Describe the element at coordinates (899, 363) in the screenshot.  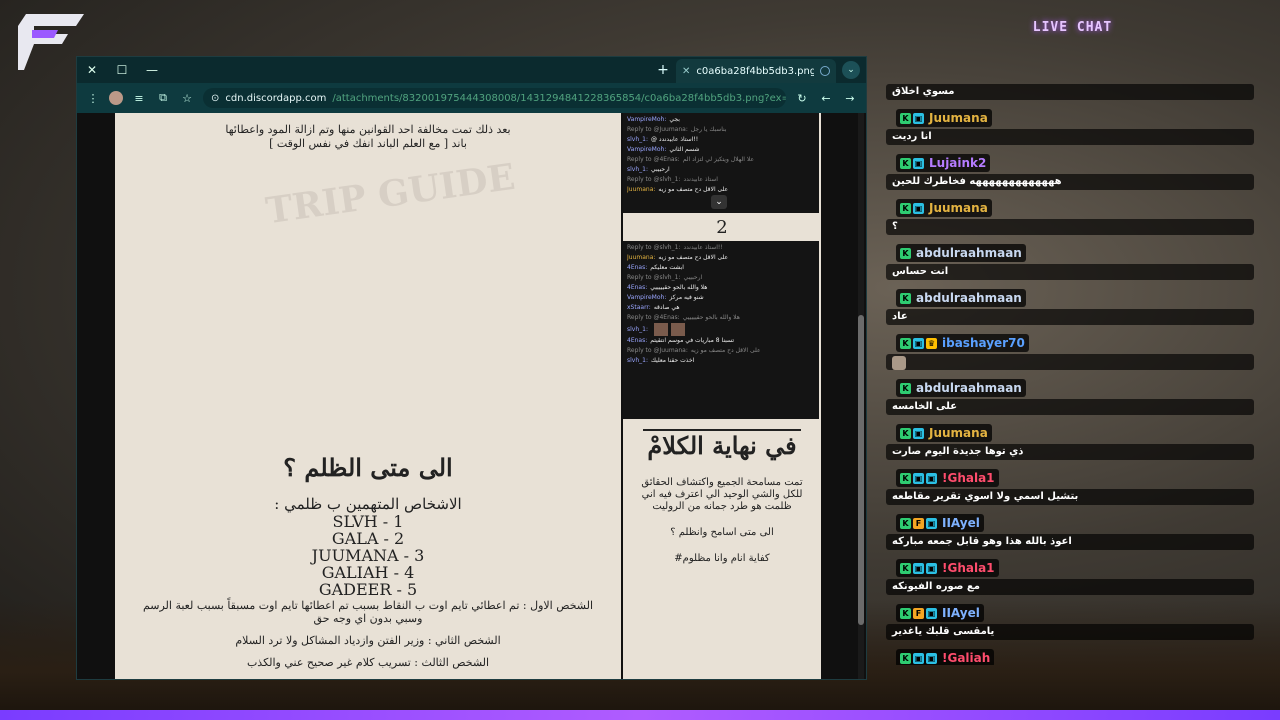
I see `chat-emote` at that location.